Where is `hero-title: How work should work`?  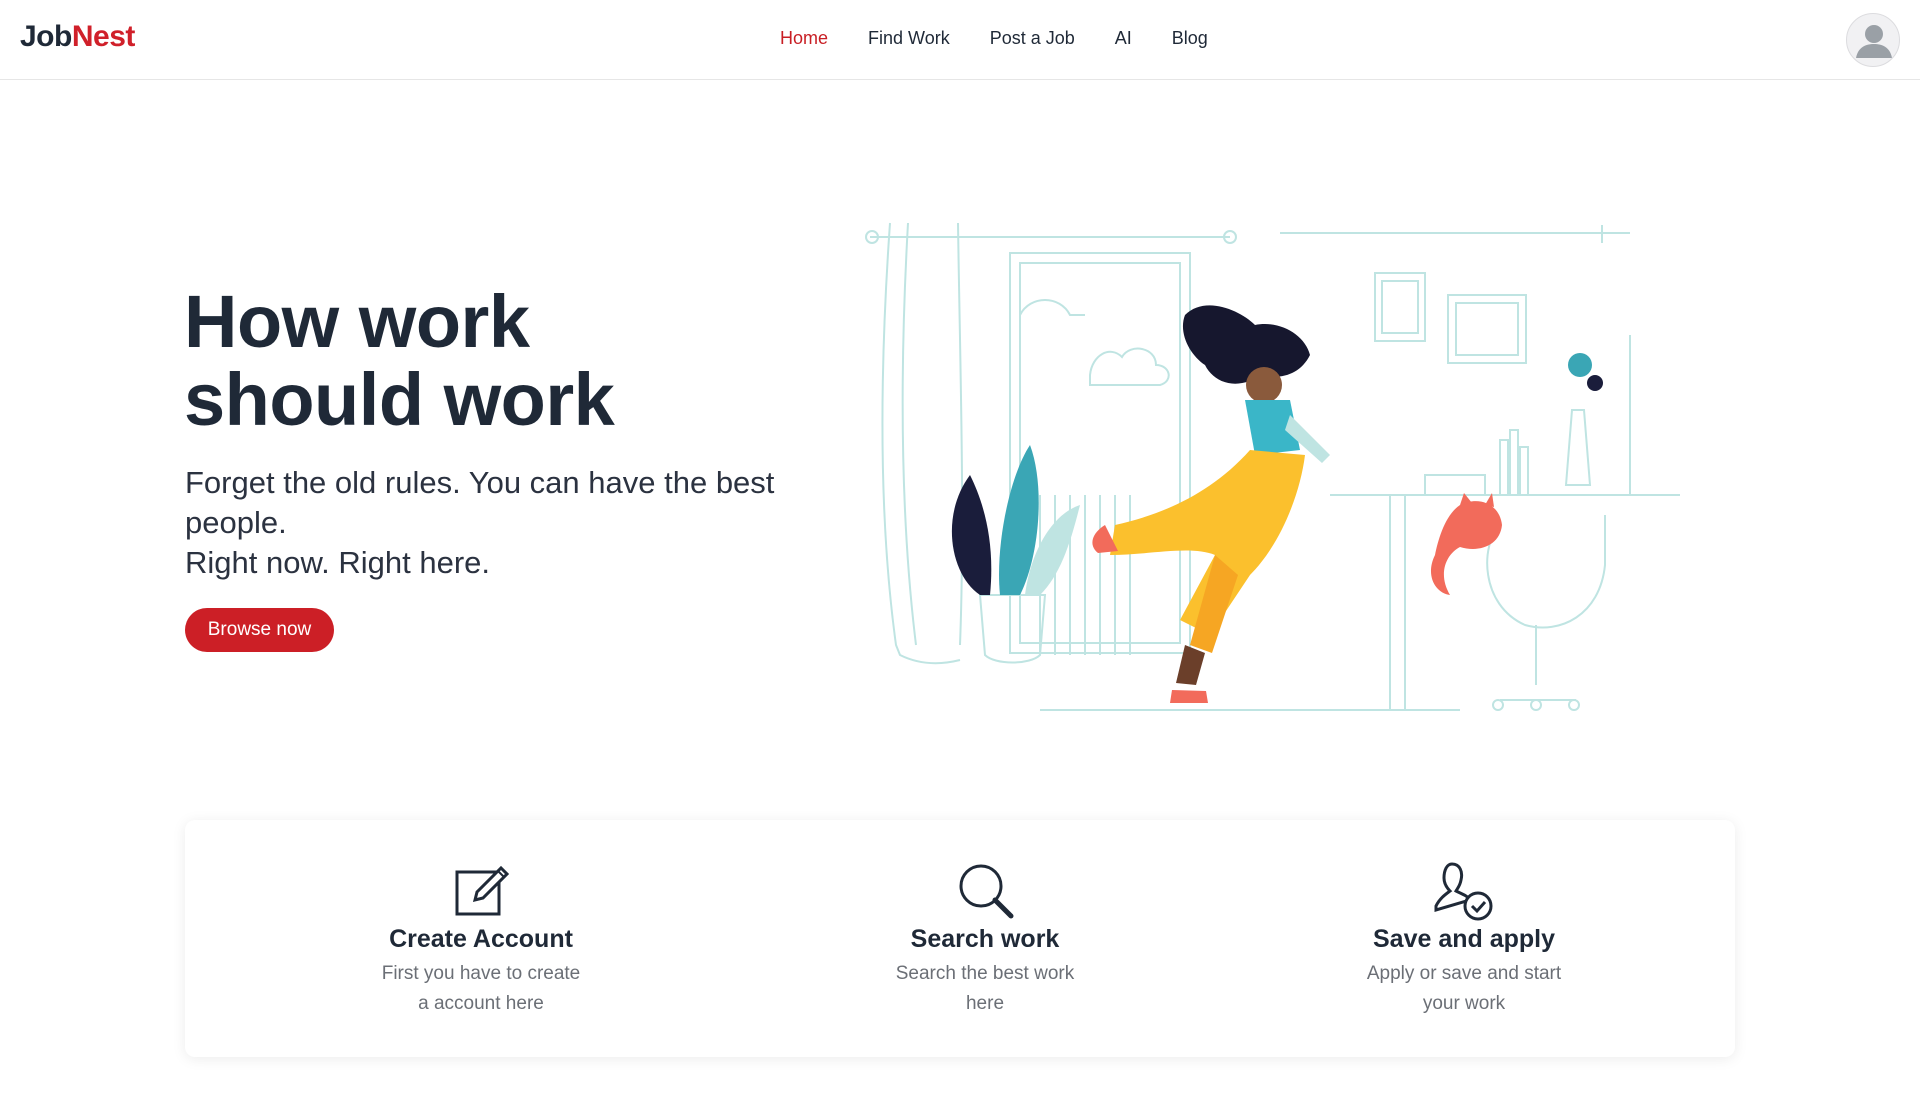 hero-title: How work should work is located at coordinates (464, 361).